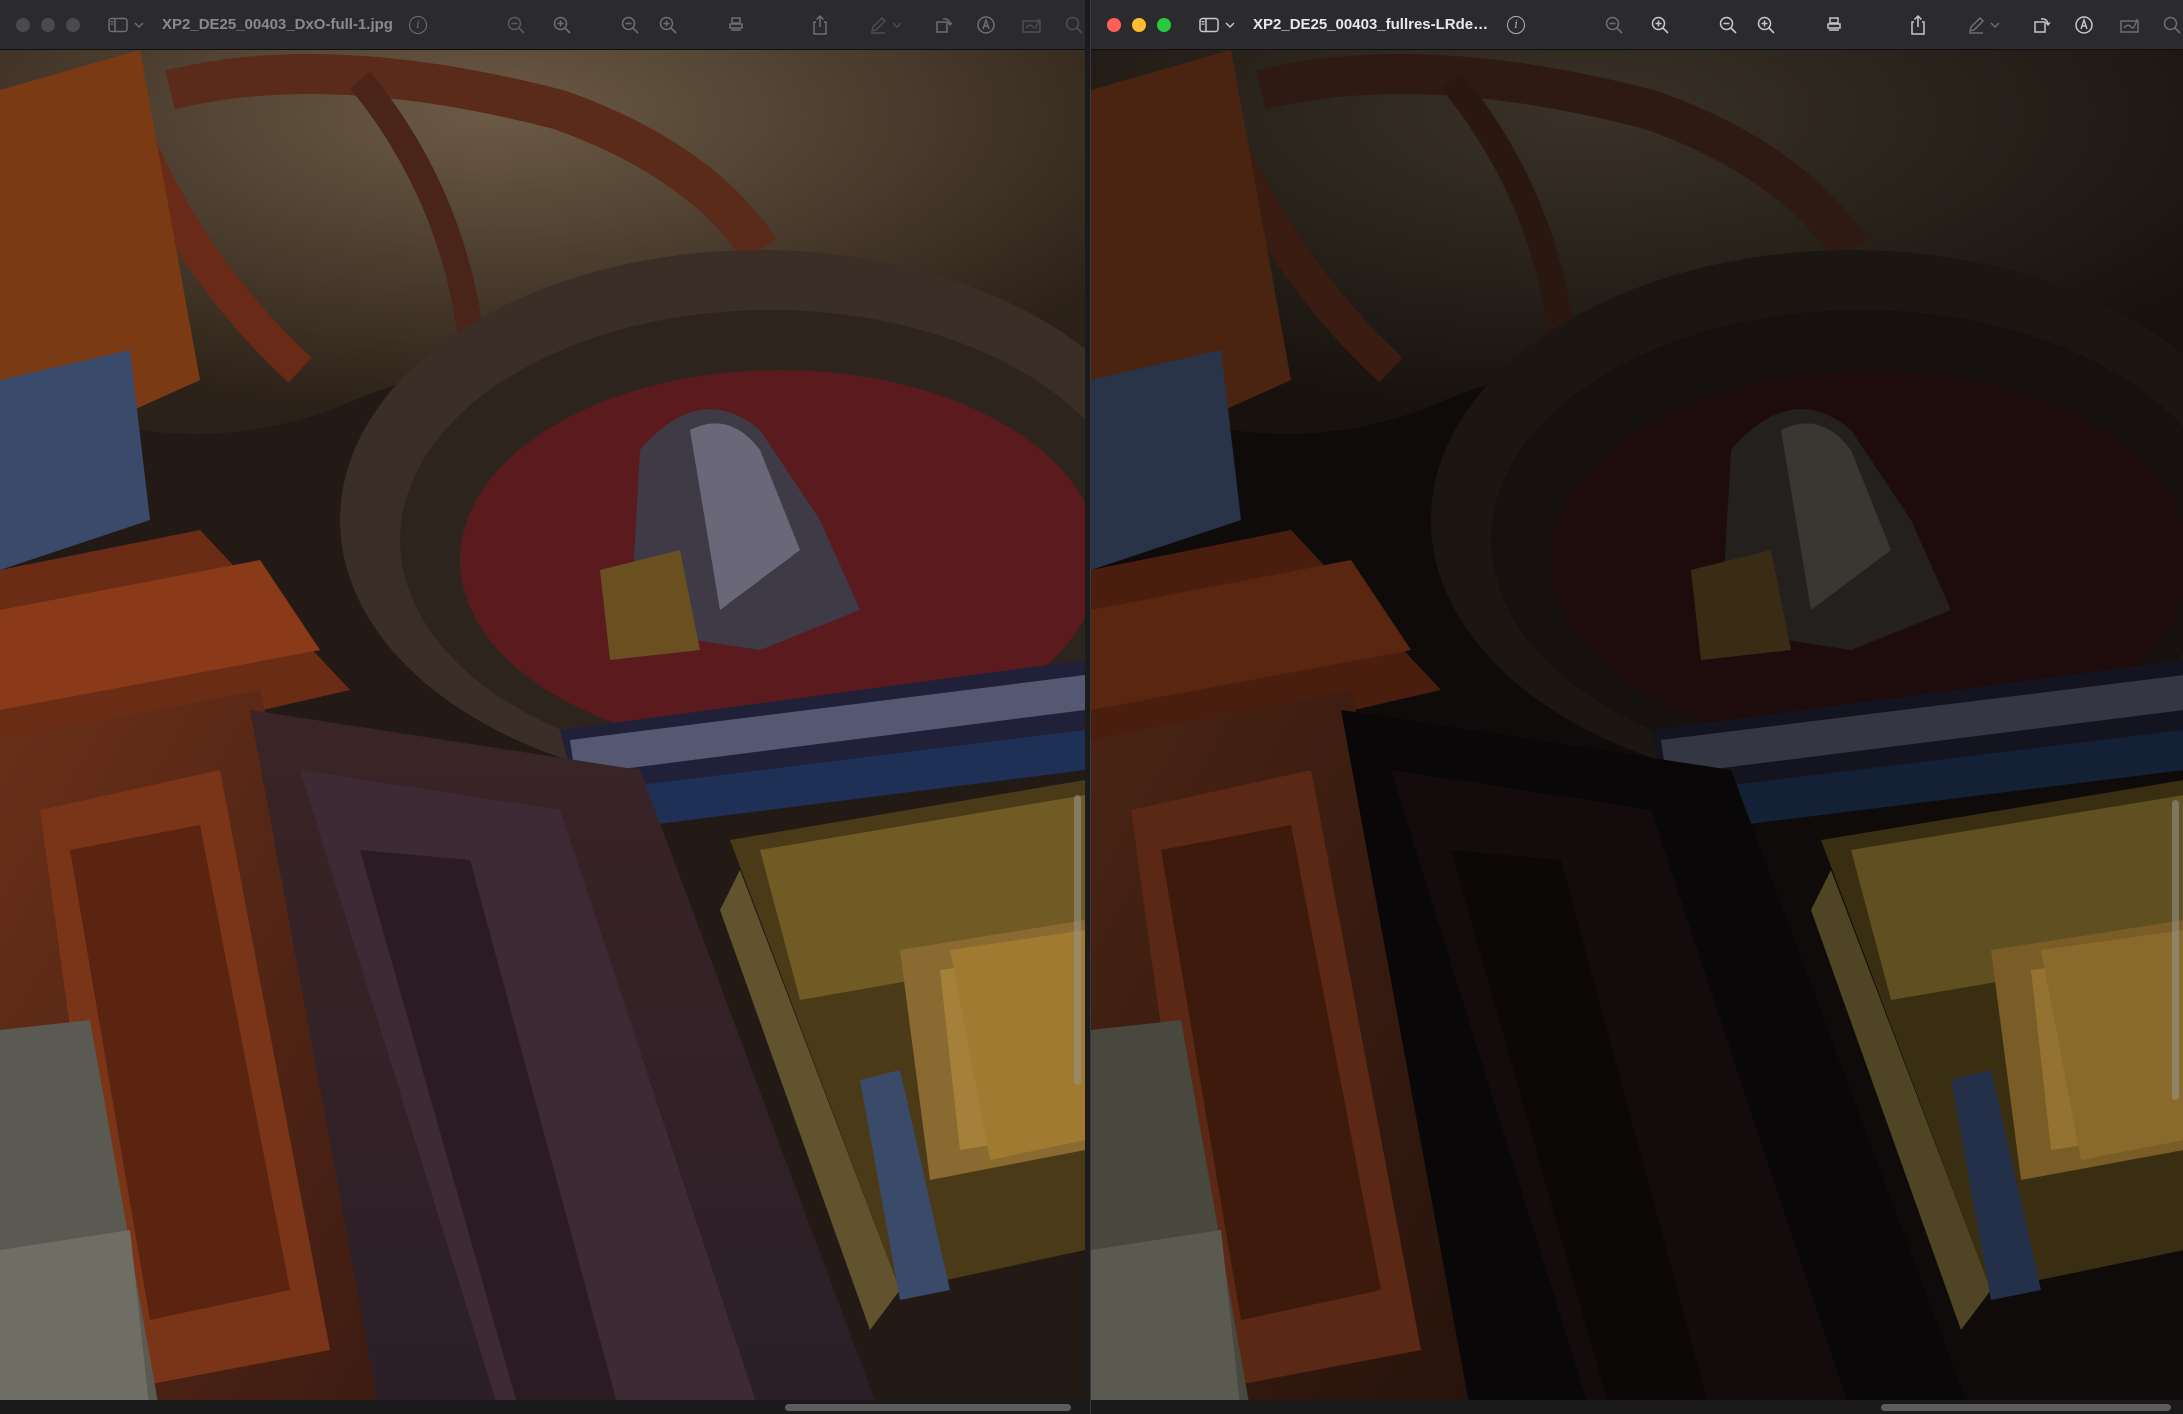 The height and width of the screenshot is (1414, 2183). I want to click on titlebar: XP2_DE25_00403_DxO-full-1.jpg i, so click(542, 25).